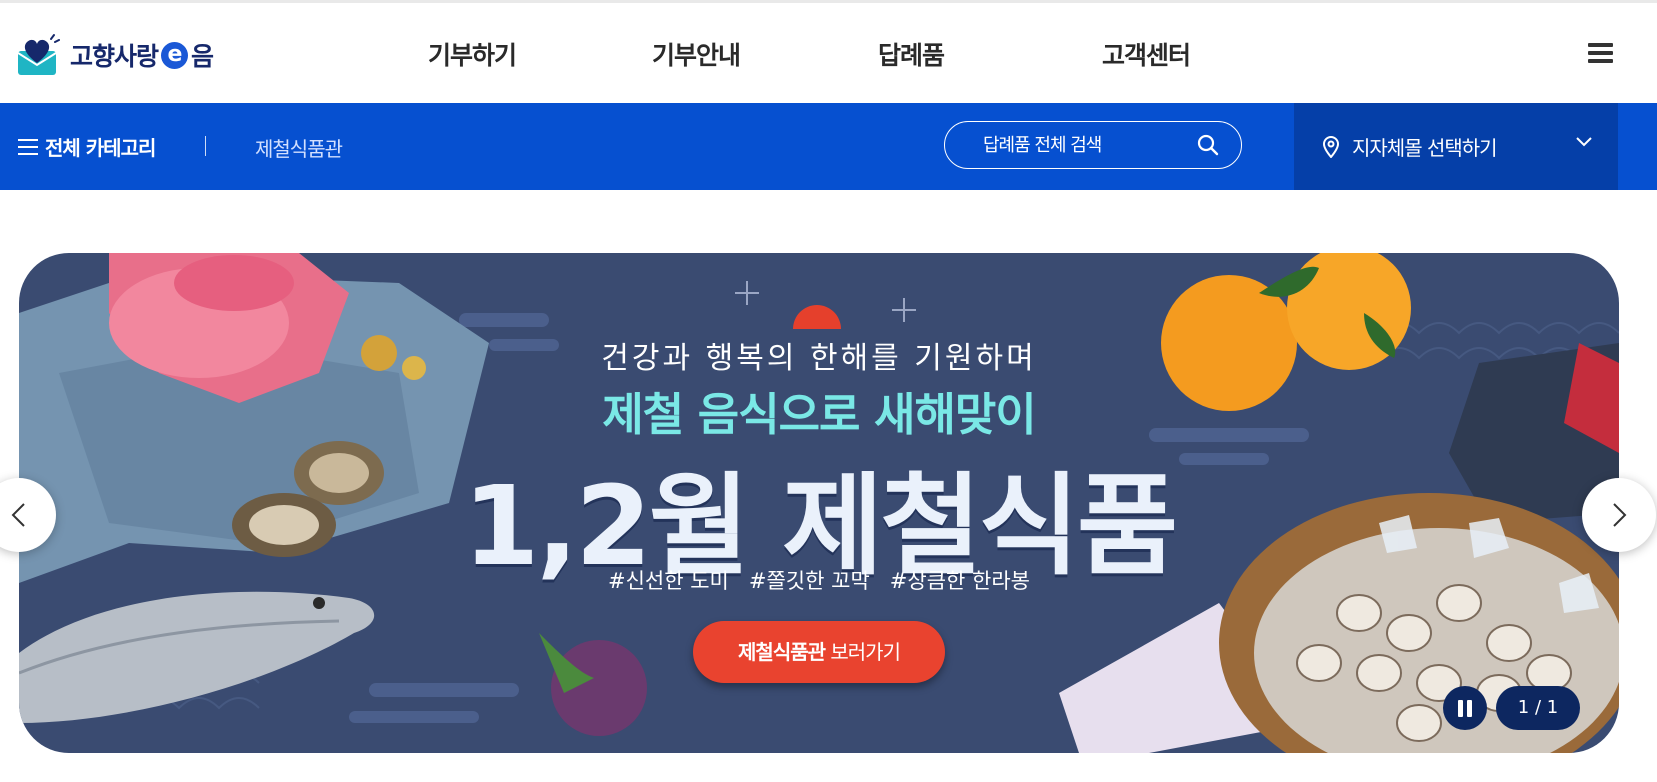 The width and height of the screenshot is (1657, 782). I want to click on banner-next-button, so click(1619, 515).